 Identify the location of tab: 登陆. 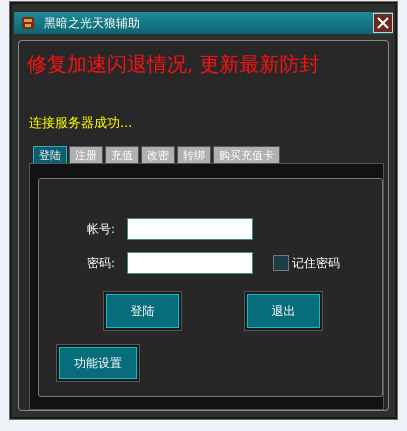
(50, 154).